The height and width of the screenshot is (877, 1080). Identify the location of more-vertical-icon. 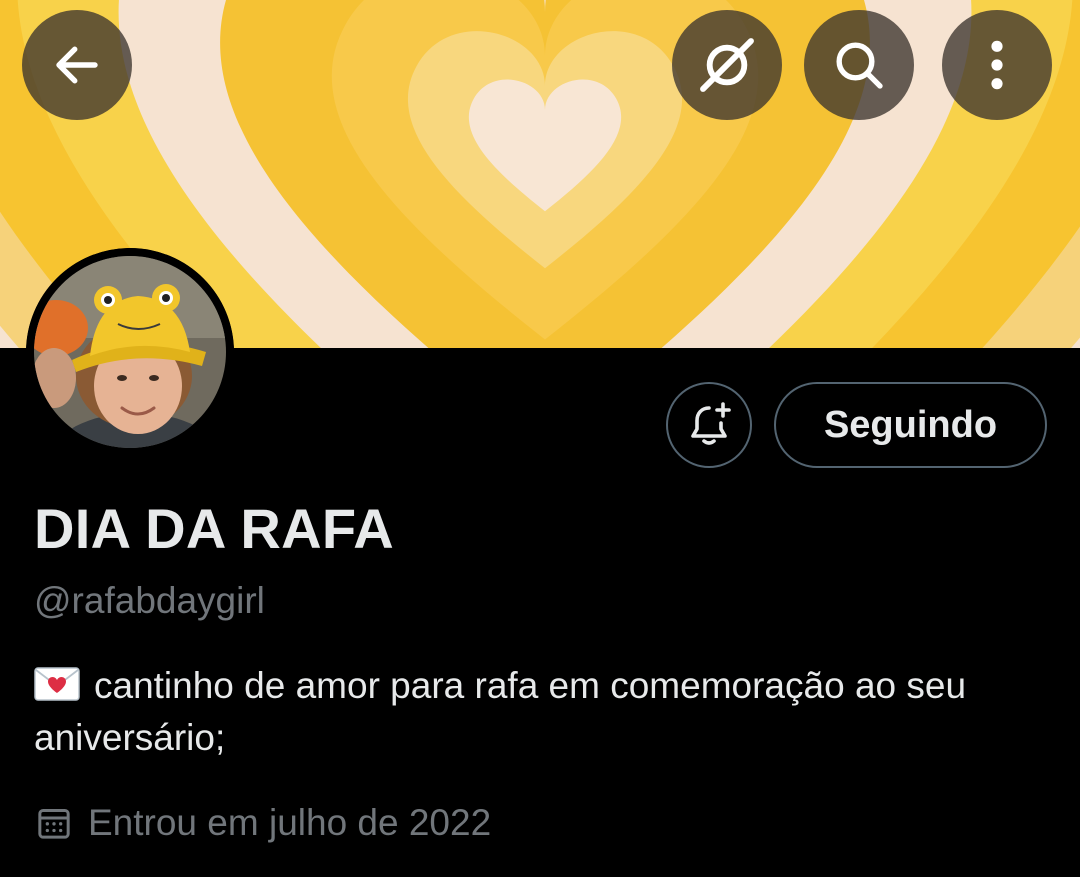
(997, 65).